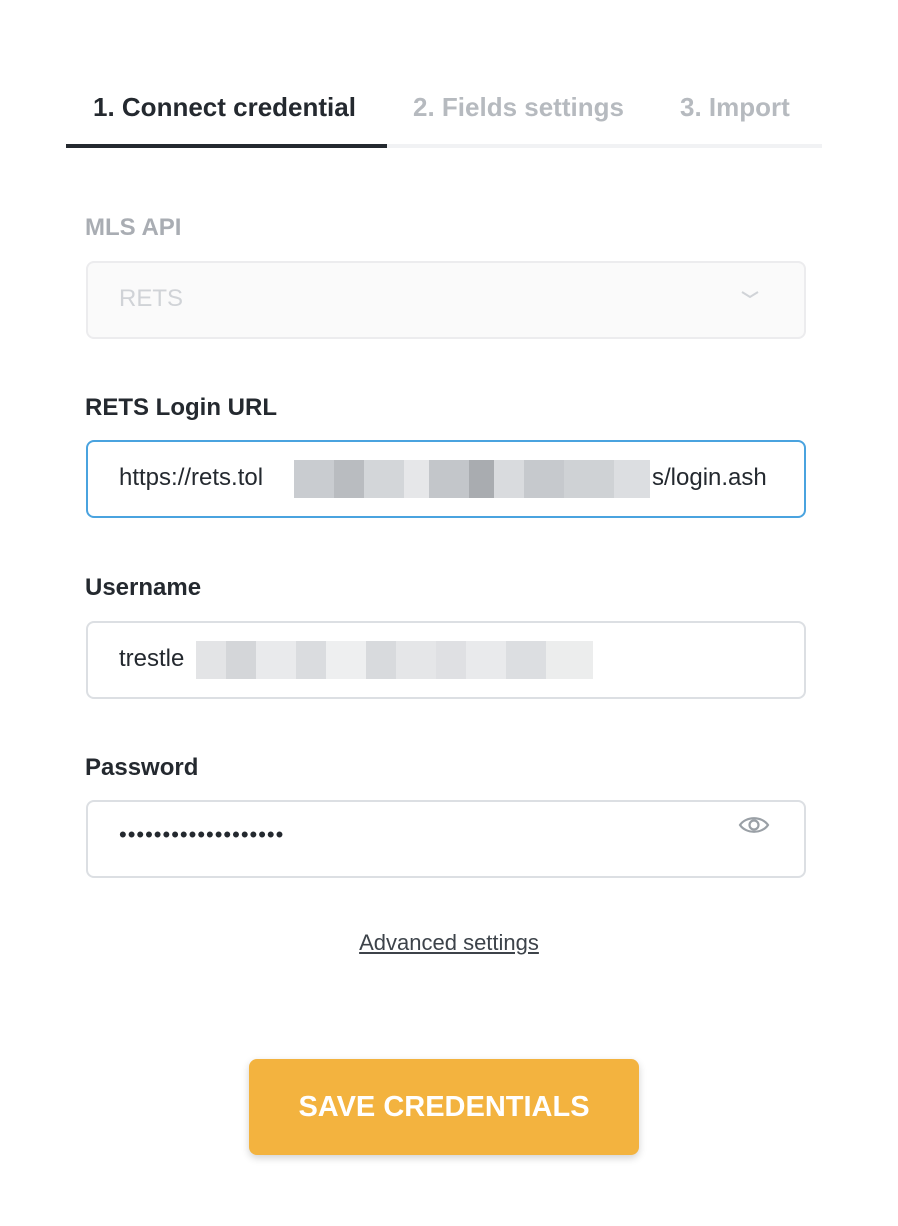  I want to click on save-credentials-button: SAVE CREDENTIALS, so click(444, 1107).